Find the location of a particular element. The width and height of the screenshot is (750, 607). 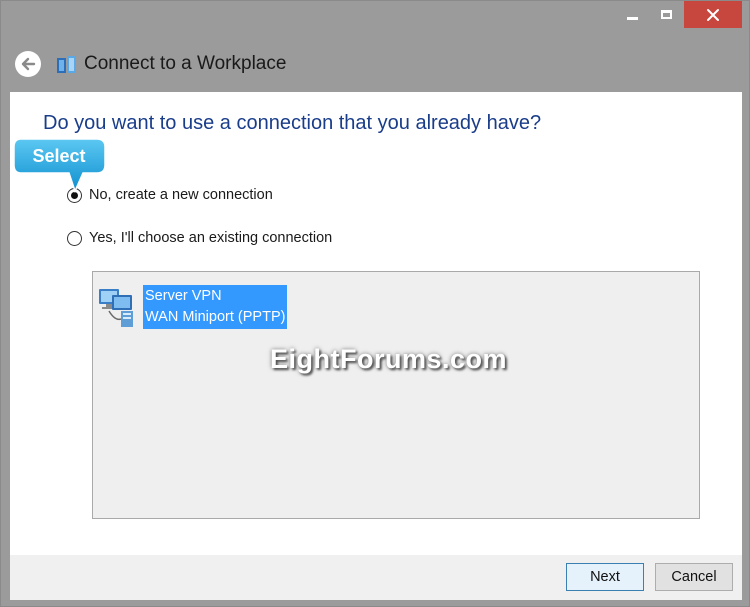

watermark: EightForums.com is located at coordinates (389, 359).